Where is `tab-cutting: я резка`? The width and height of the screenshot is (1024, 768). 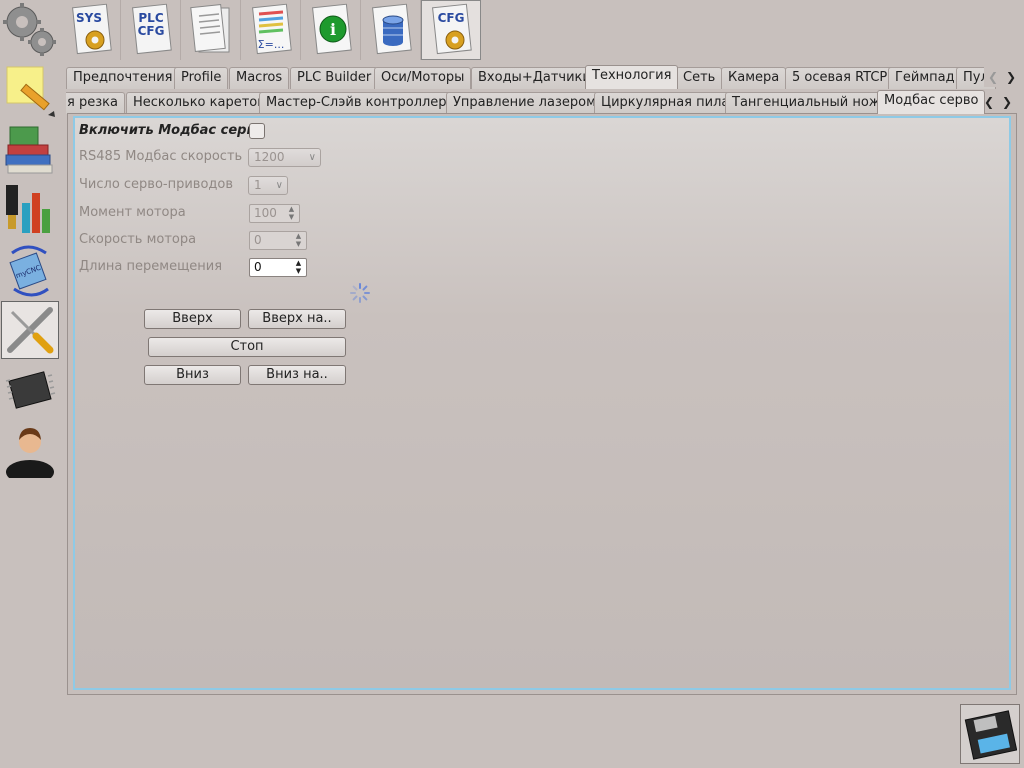
tab-cutting: я резка is located at coordinates (95, 103).